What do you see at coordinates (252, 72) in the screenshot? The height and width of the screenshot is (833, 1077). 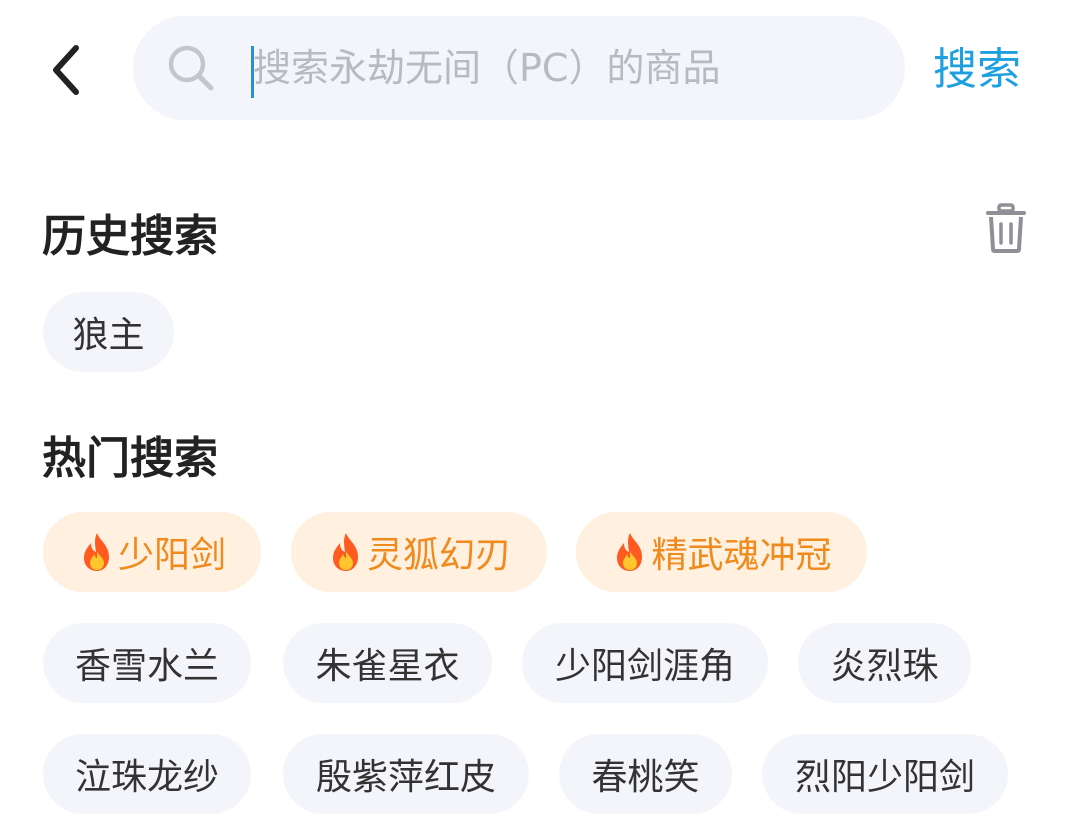 I see `text-cursor` at bounding box center [252, 72].